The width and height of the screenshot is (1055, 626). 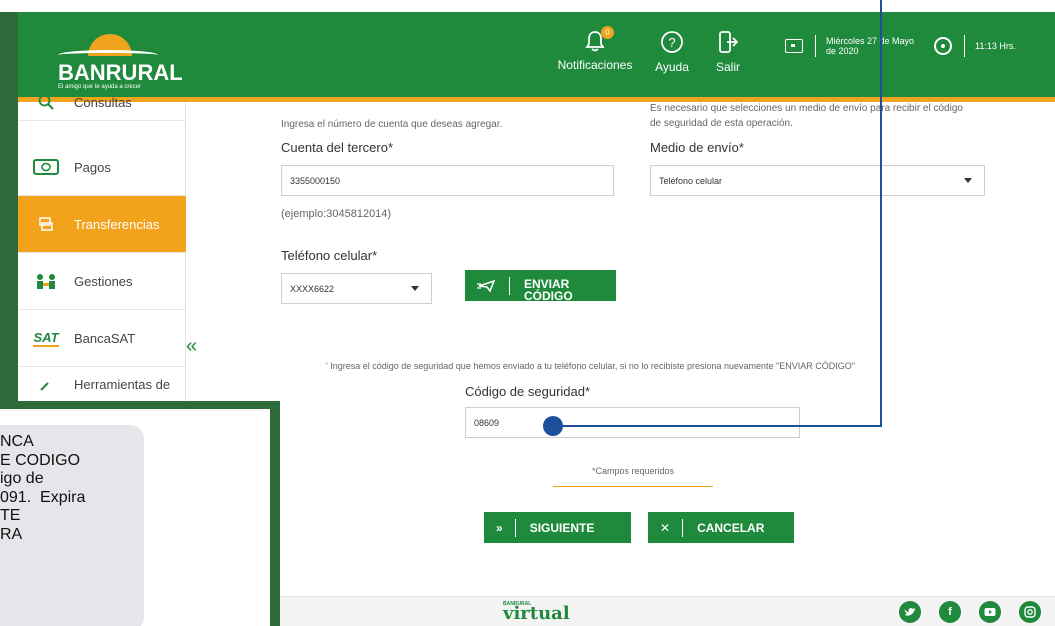 I want to click on sidebar-item-herramientas: Herramientas de, so click(x=102, y=384).